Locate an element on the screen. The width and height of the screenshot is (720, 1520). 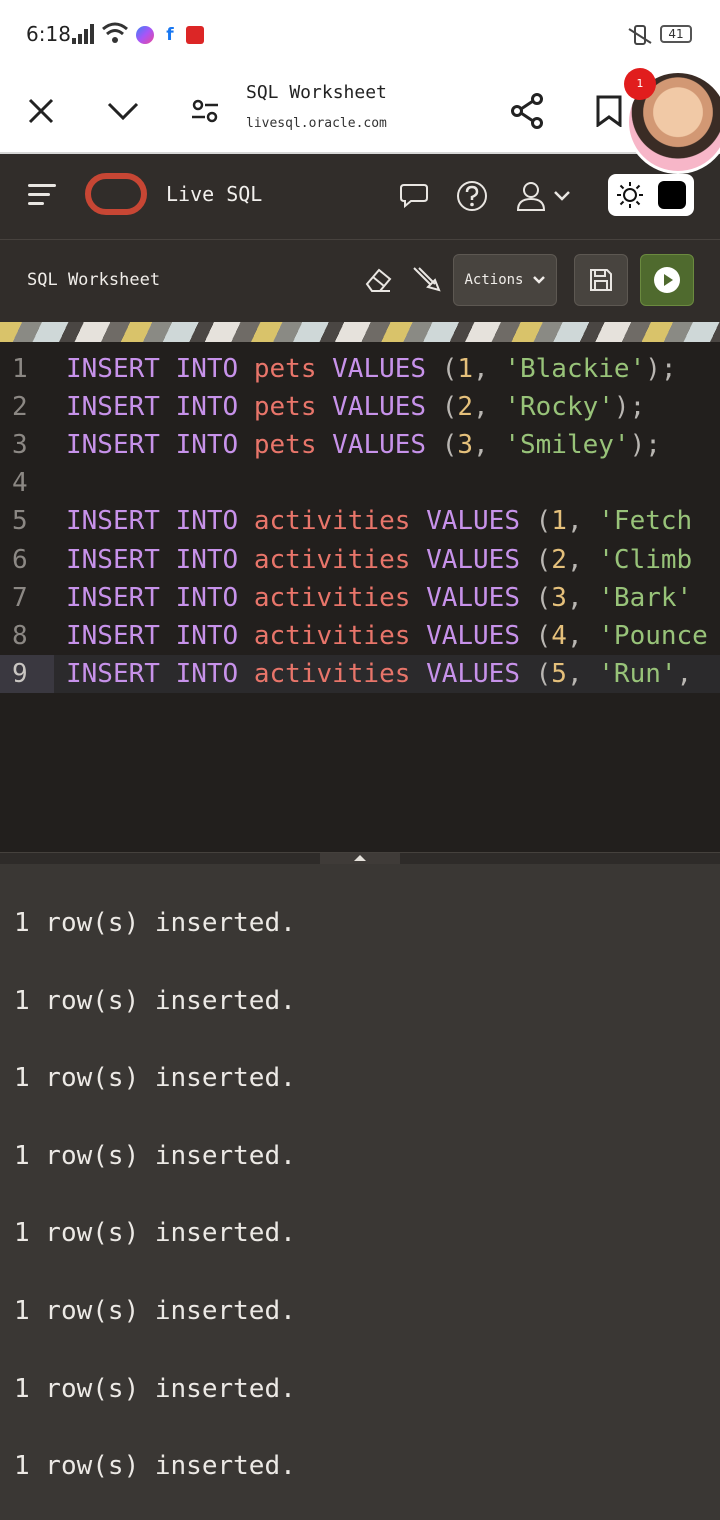
code-line: 1 INSERT INTO pets VALUES (1, 'Blackie'); is located at coordinates (360, 369).